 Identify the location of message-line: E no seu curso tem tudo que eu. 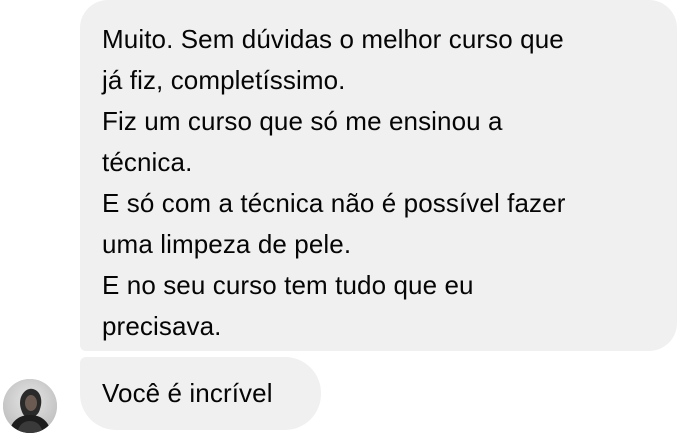
(288, 285).